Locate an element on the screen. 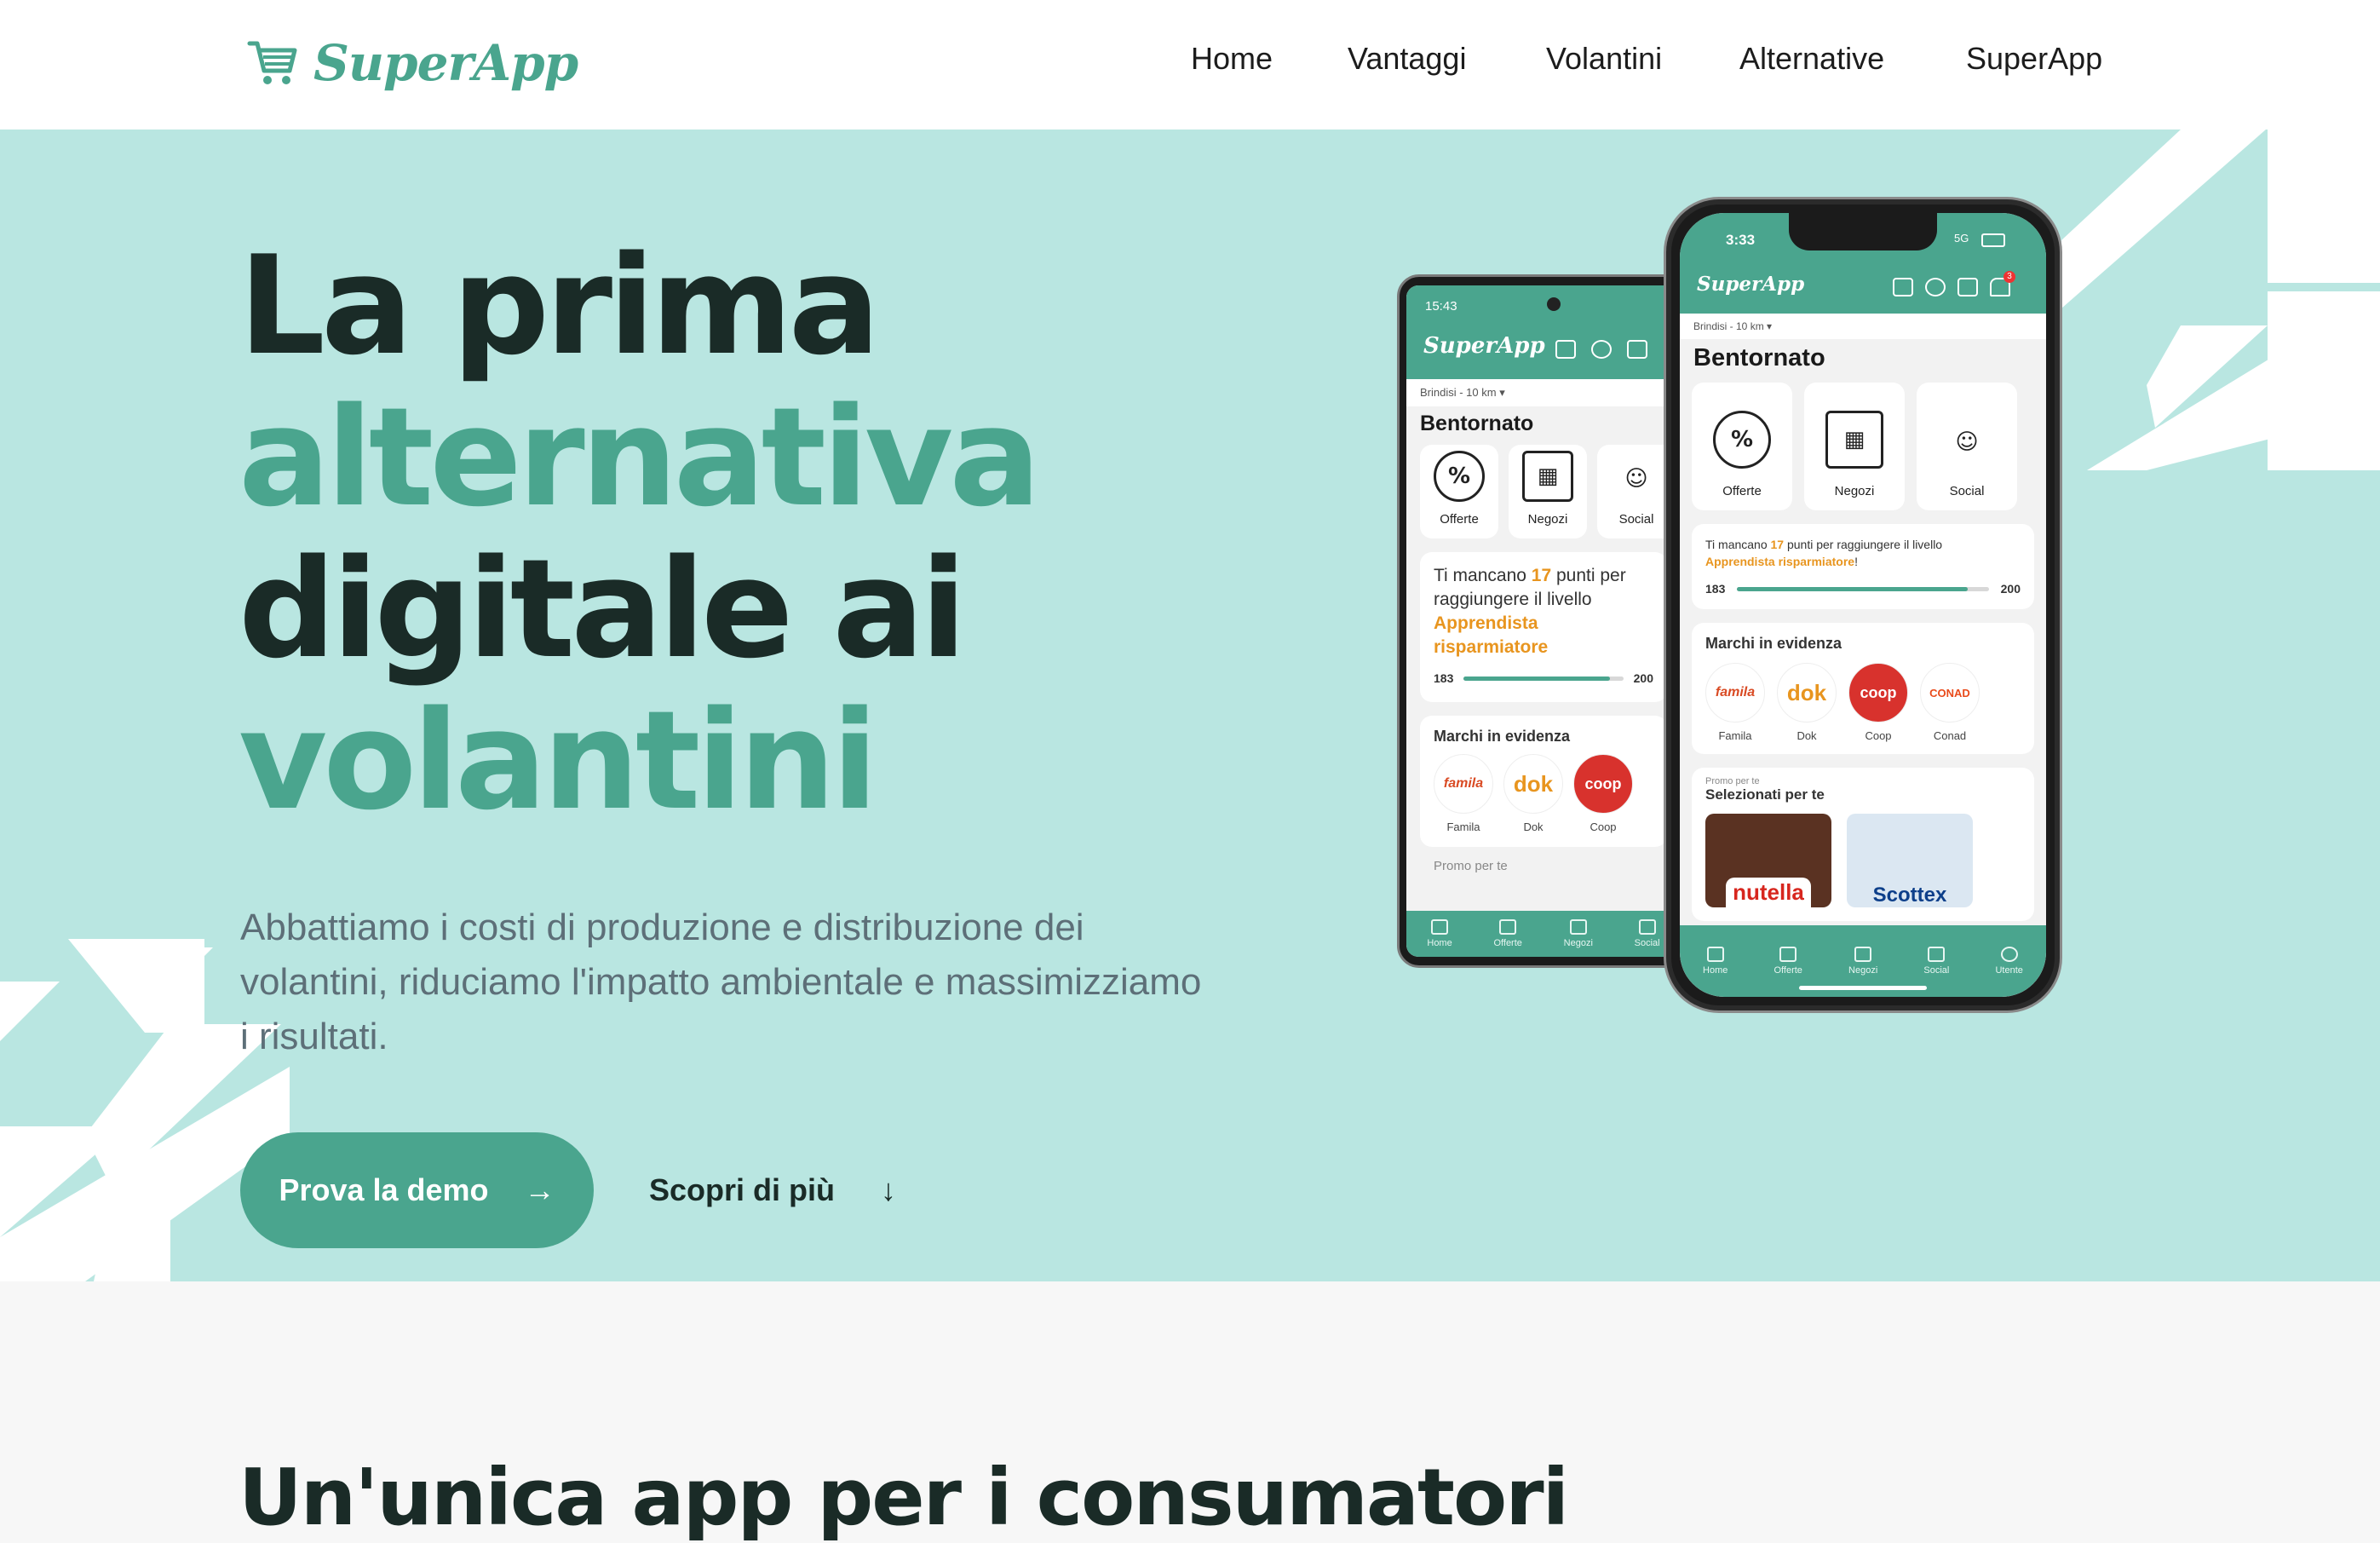 This screenshot has height=1543, width=2380. brand-conad: CONAD Conad is located at coordinates (1950, 702).